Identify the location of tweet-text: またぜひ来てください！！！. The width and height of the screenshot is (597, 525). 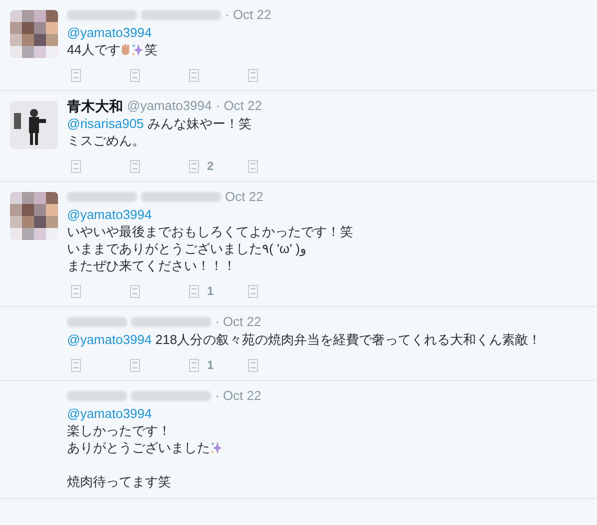
(151, 265).